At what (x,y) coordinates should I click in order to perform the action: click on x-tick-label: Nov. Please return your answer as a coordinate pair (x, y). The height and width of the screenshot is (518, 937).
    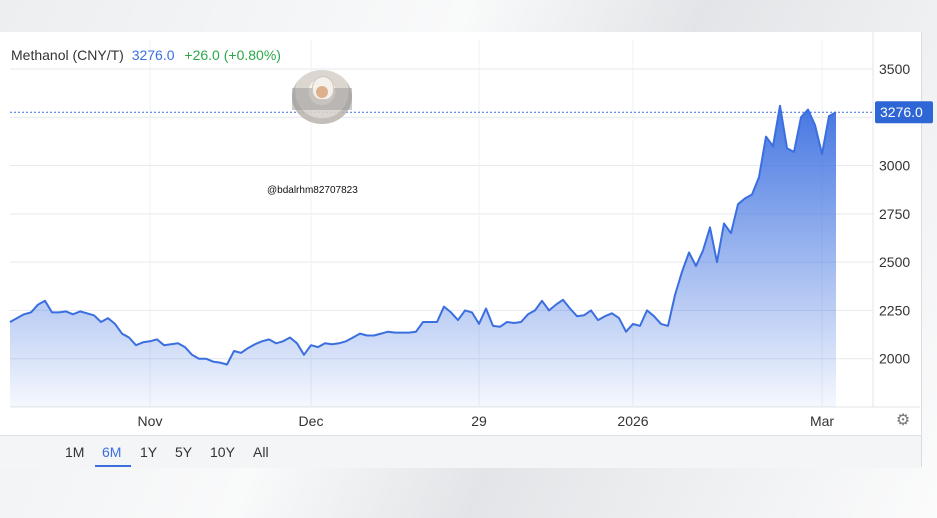
    Looking at the image, I should click on (150, 421).